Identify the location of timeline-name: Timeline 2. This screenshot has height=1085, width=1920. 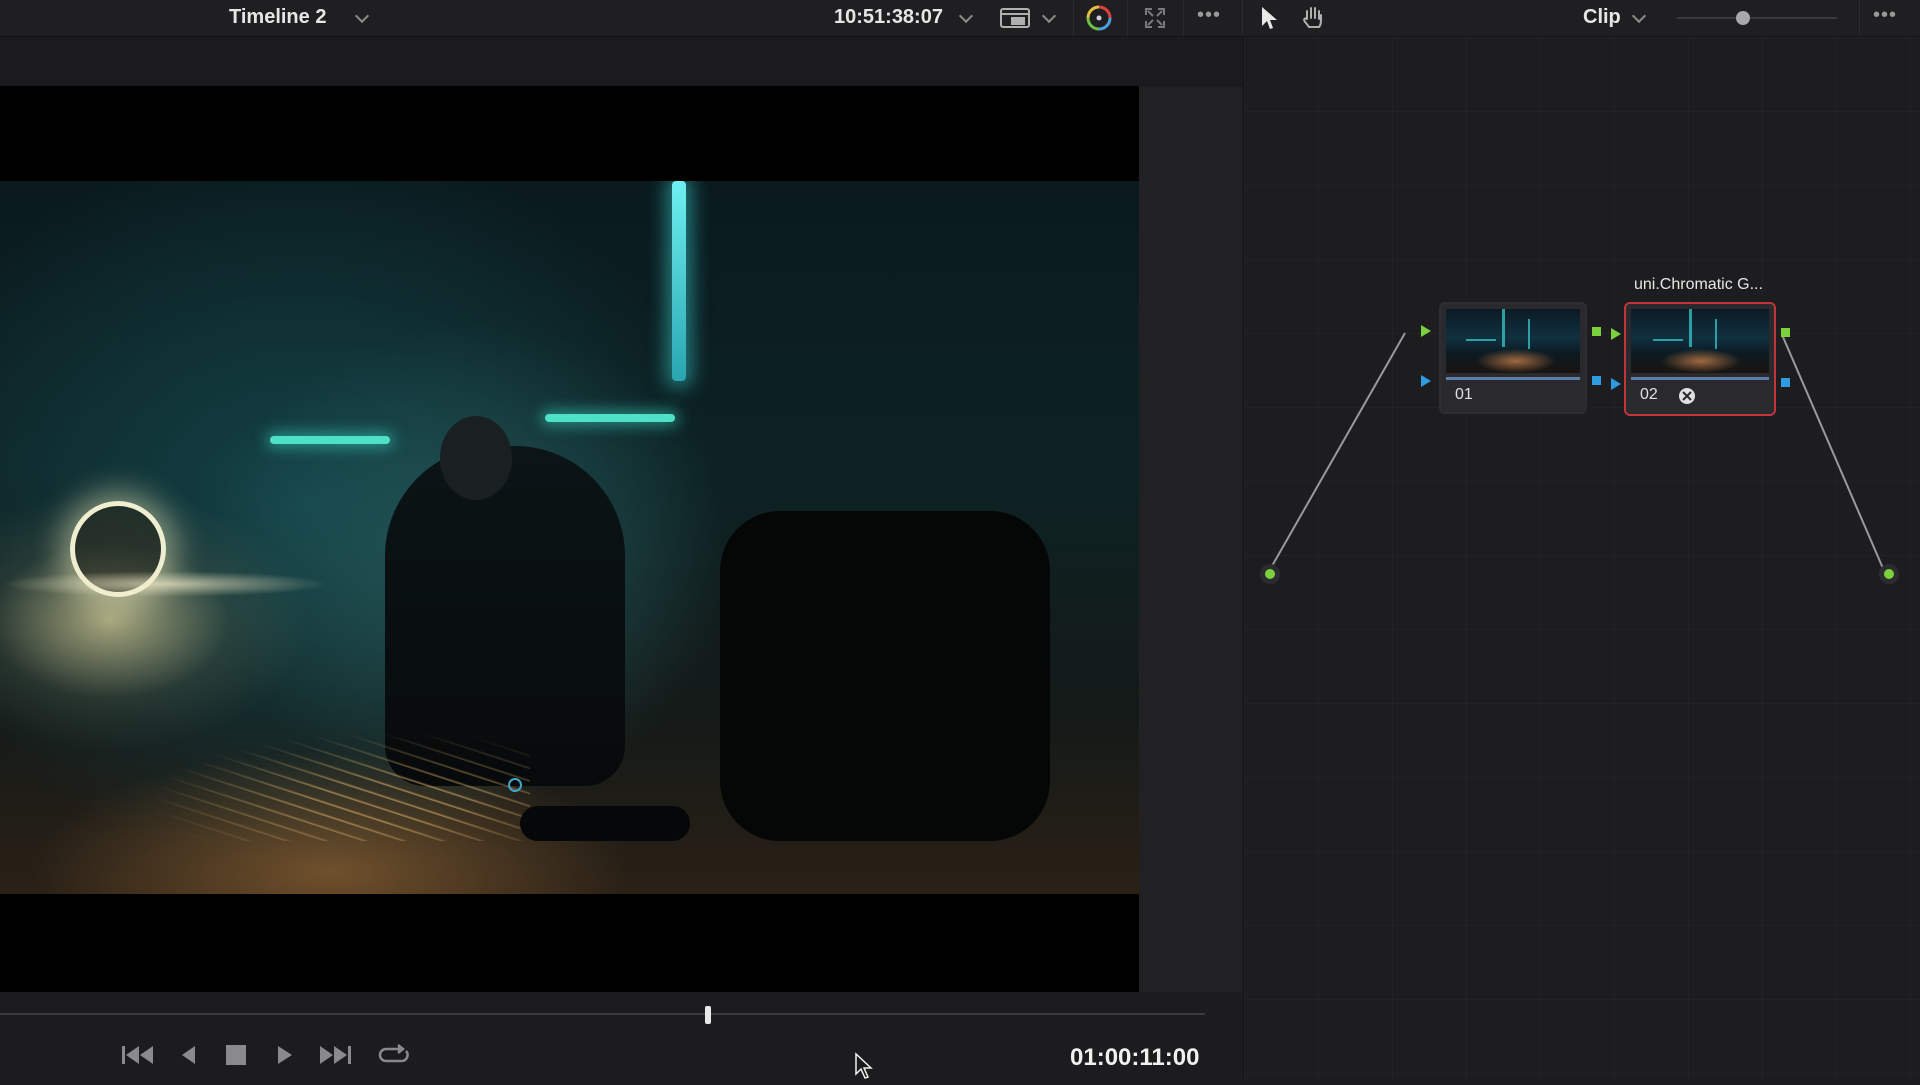
(277, 17).